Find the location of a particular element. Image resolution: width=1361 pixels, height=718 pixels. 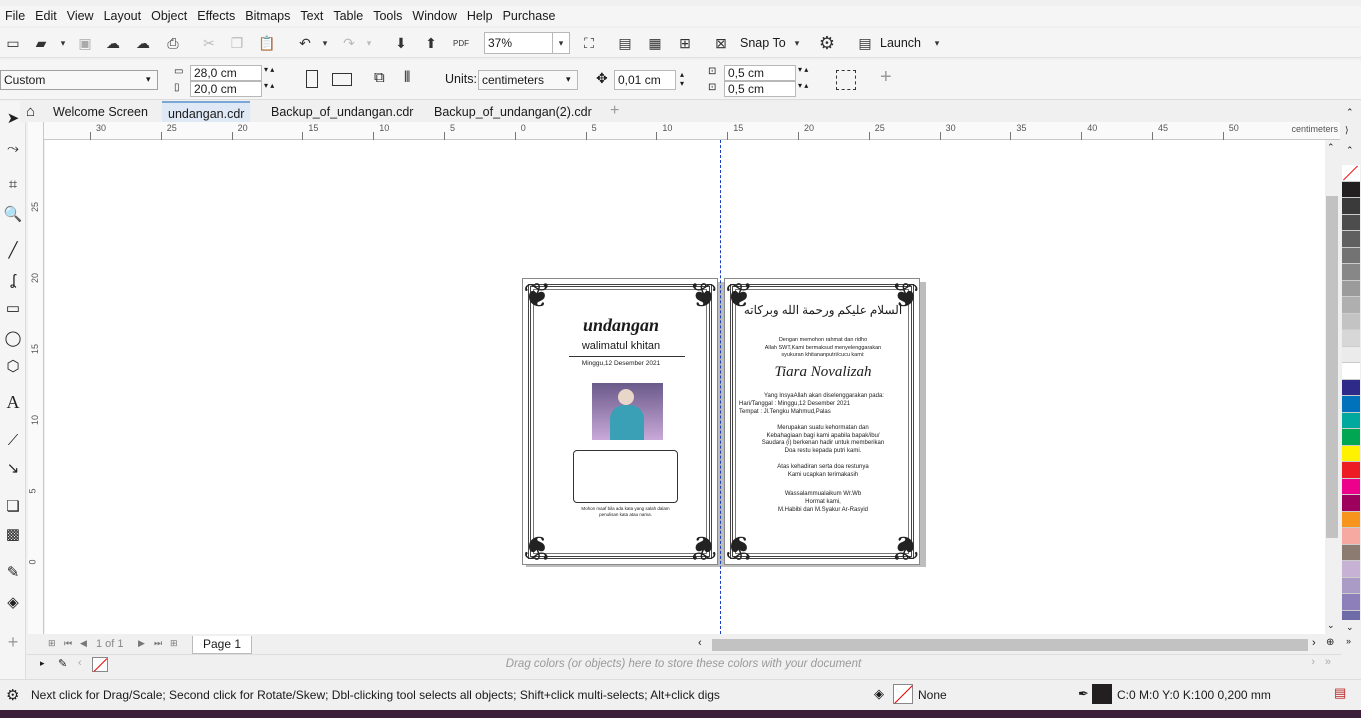

menu-tools: Tools is located at coordinates (387, 16).